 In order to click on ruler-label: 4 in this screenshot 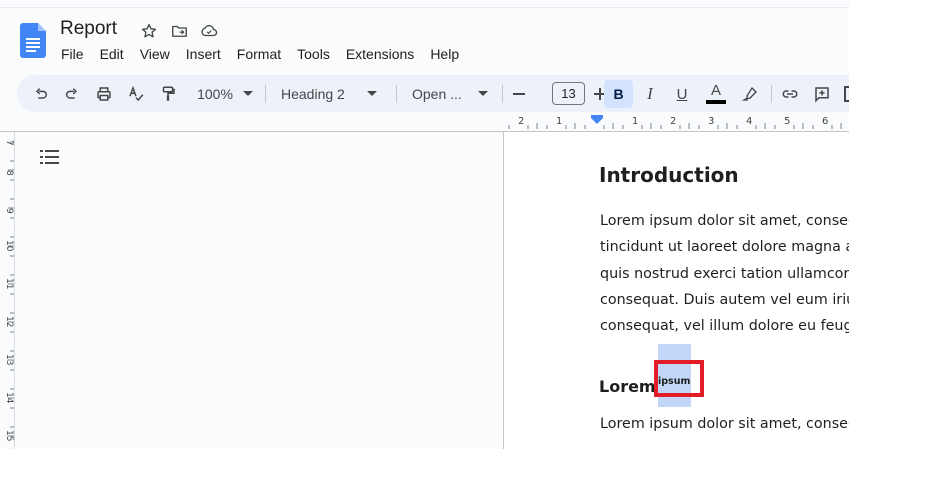, I will do `click(749, 121)`.